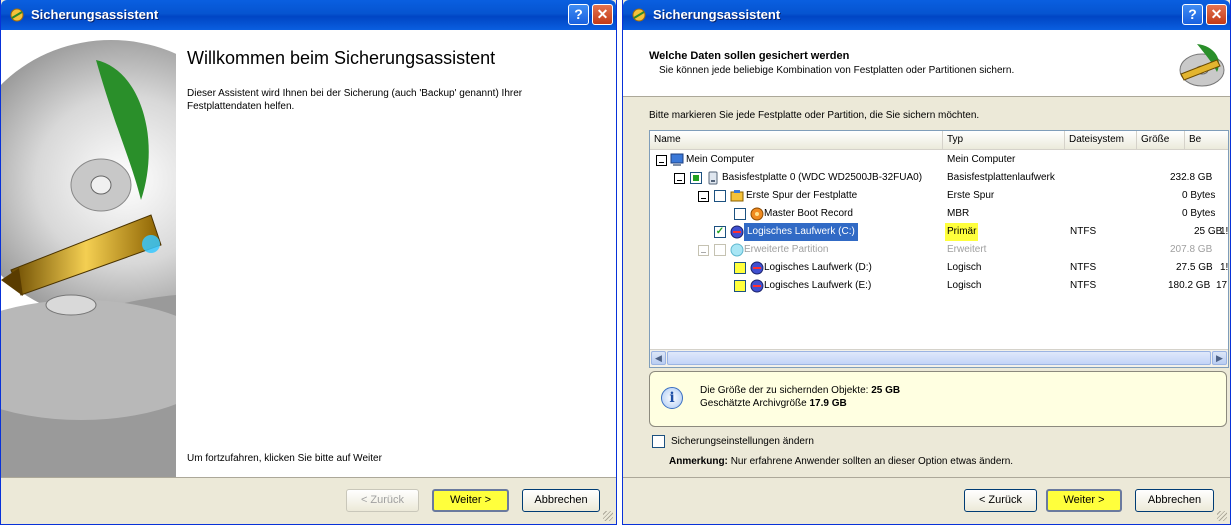  Describe the element at coordinates (939, 214) in the screenshot. I see `tree-row-mbr: Master Boot Record MBR 0 Bytes` at that location.